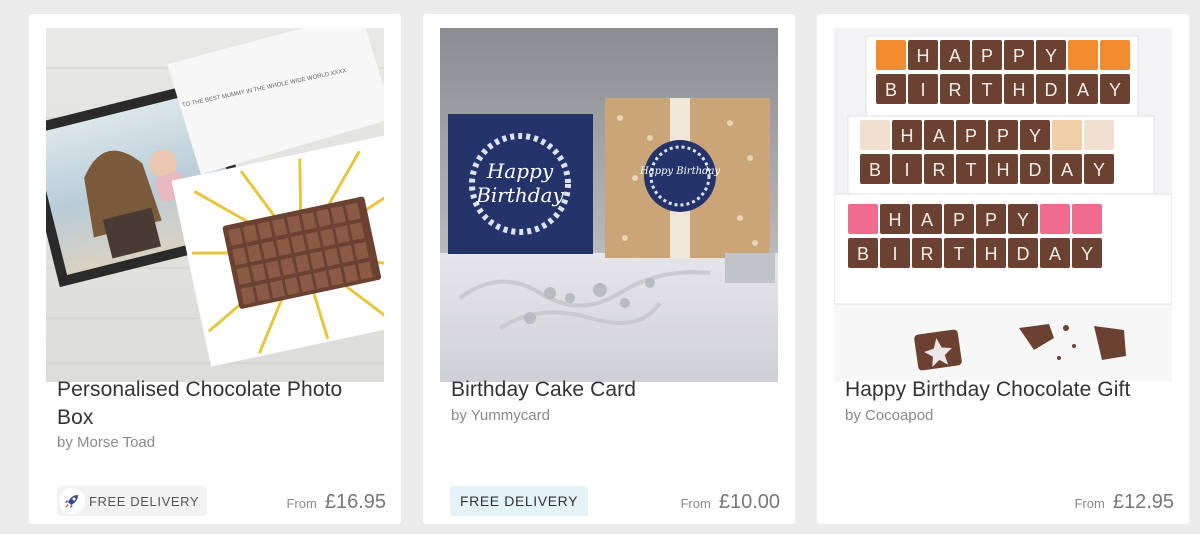 This screenshot has height=534, width=1200. I want to click on price: From £16.95, so click(336, 502).